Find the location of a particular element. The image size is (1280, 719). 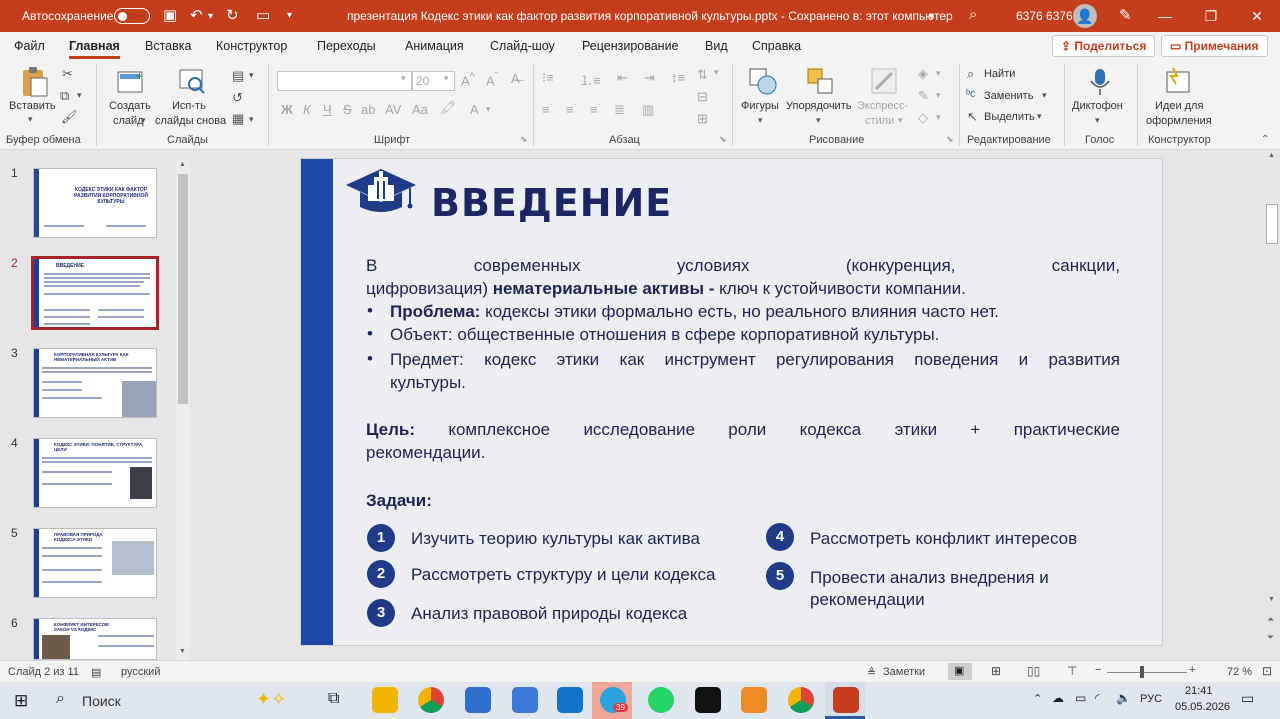

highlight-icon: 🖍 is located at coordinates (448, 108).